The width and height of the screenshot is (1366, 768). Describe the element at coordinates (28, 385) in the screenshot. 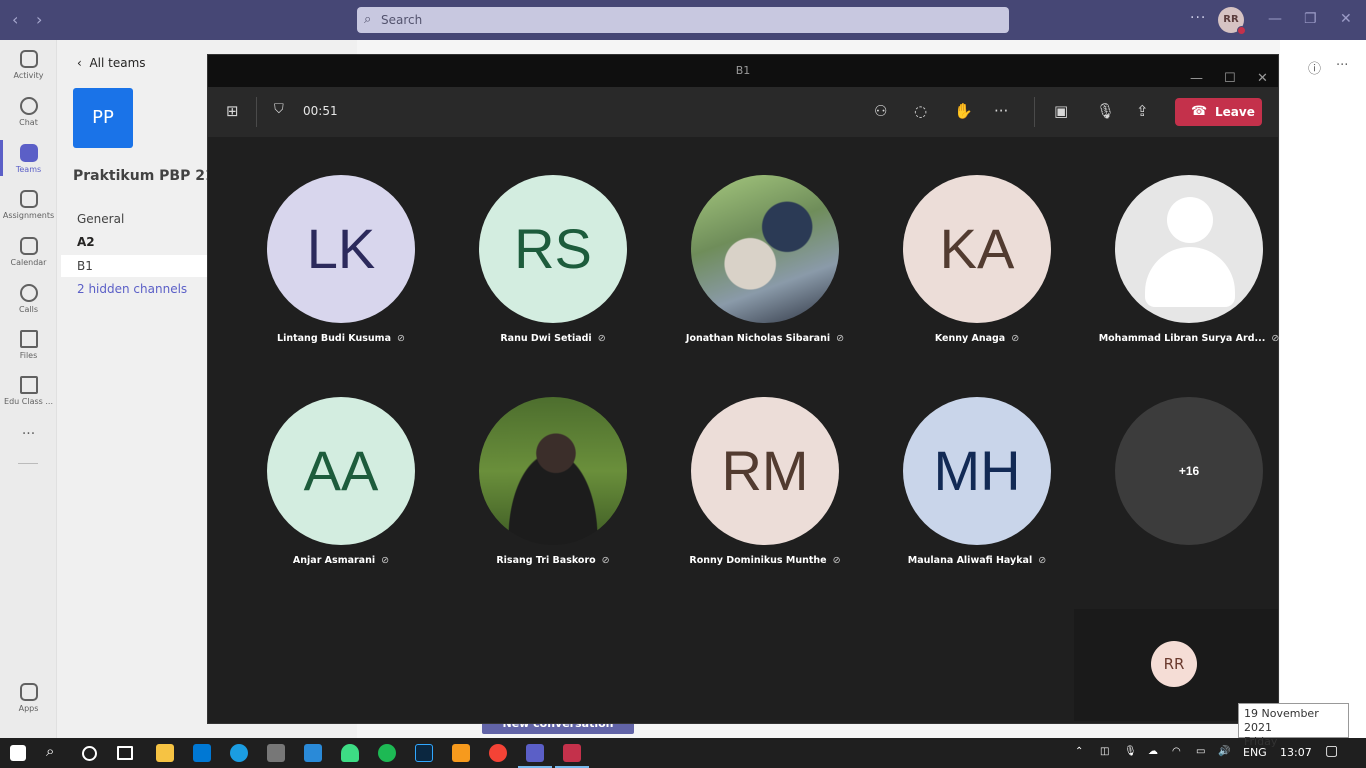

I see `onenote-icon` at that location.